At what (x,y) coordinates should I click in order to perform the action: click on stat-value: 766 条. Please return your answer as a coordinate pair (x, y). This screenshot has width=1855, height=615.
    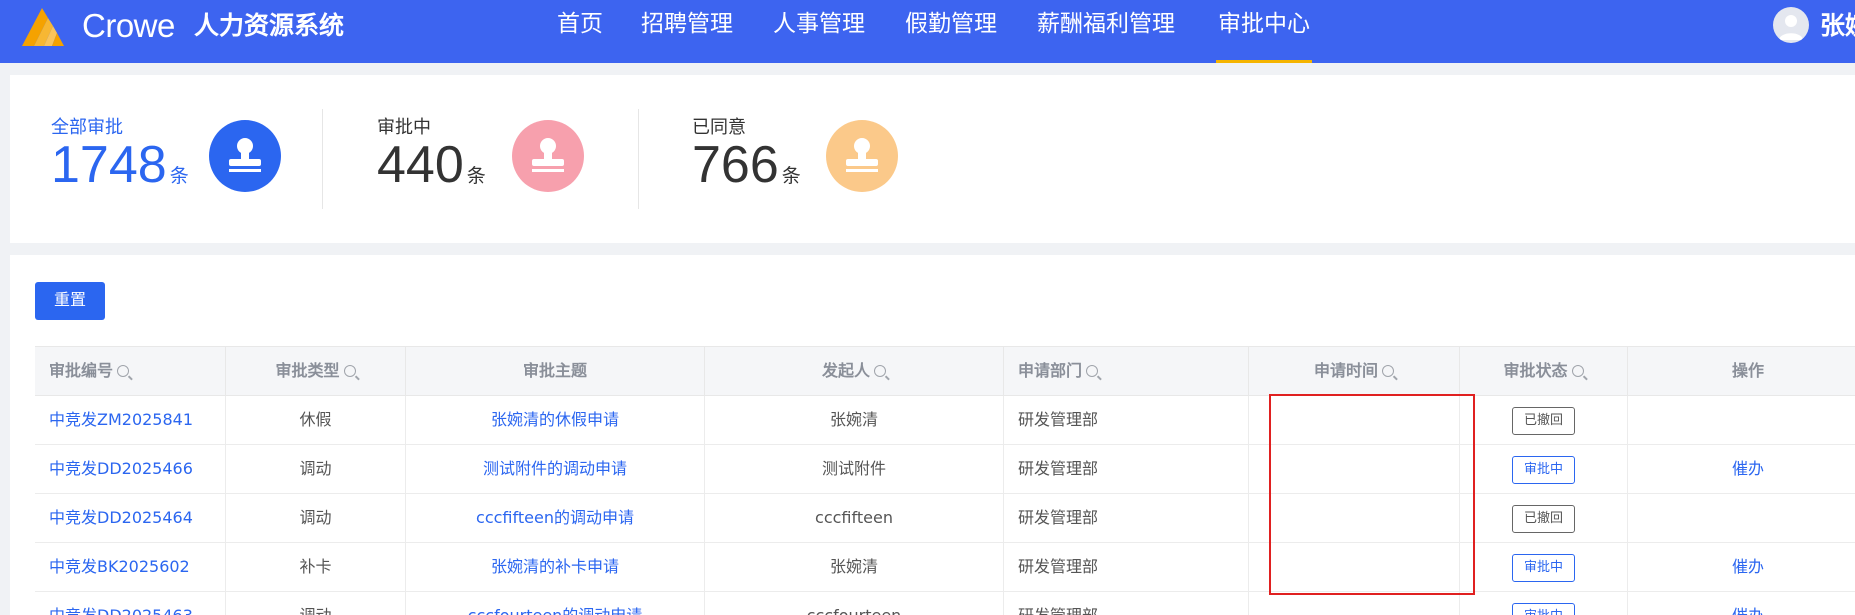
    Looking at the image, I should click on (746, 171).